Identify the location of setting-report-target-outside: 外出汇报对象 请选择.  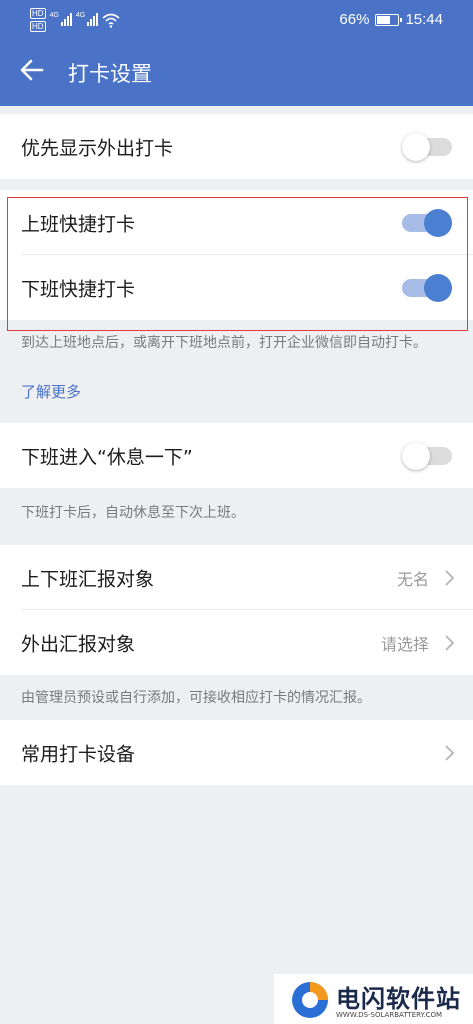
(236, 642).